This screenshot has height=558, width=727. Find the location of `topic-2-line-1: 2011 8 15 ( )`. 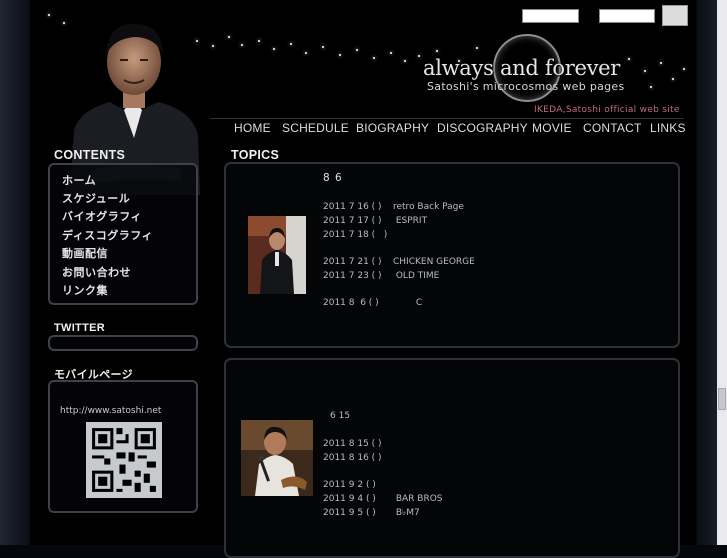

topic-2-line-1: 2011 8 15 ( ) is located at coordinates (352, 444).